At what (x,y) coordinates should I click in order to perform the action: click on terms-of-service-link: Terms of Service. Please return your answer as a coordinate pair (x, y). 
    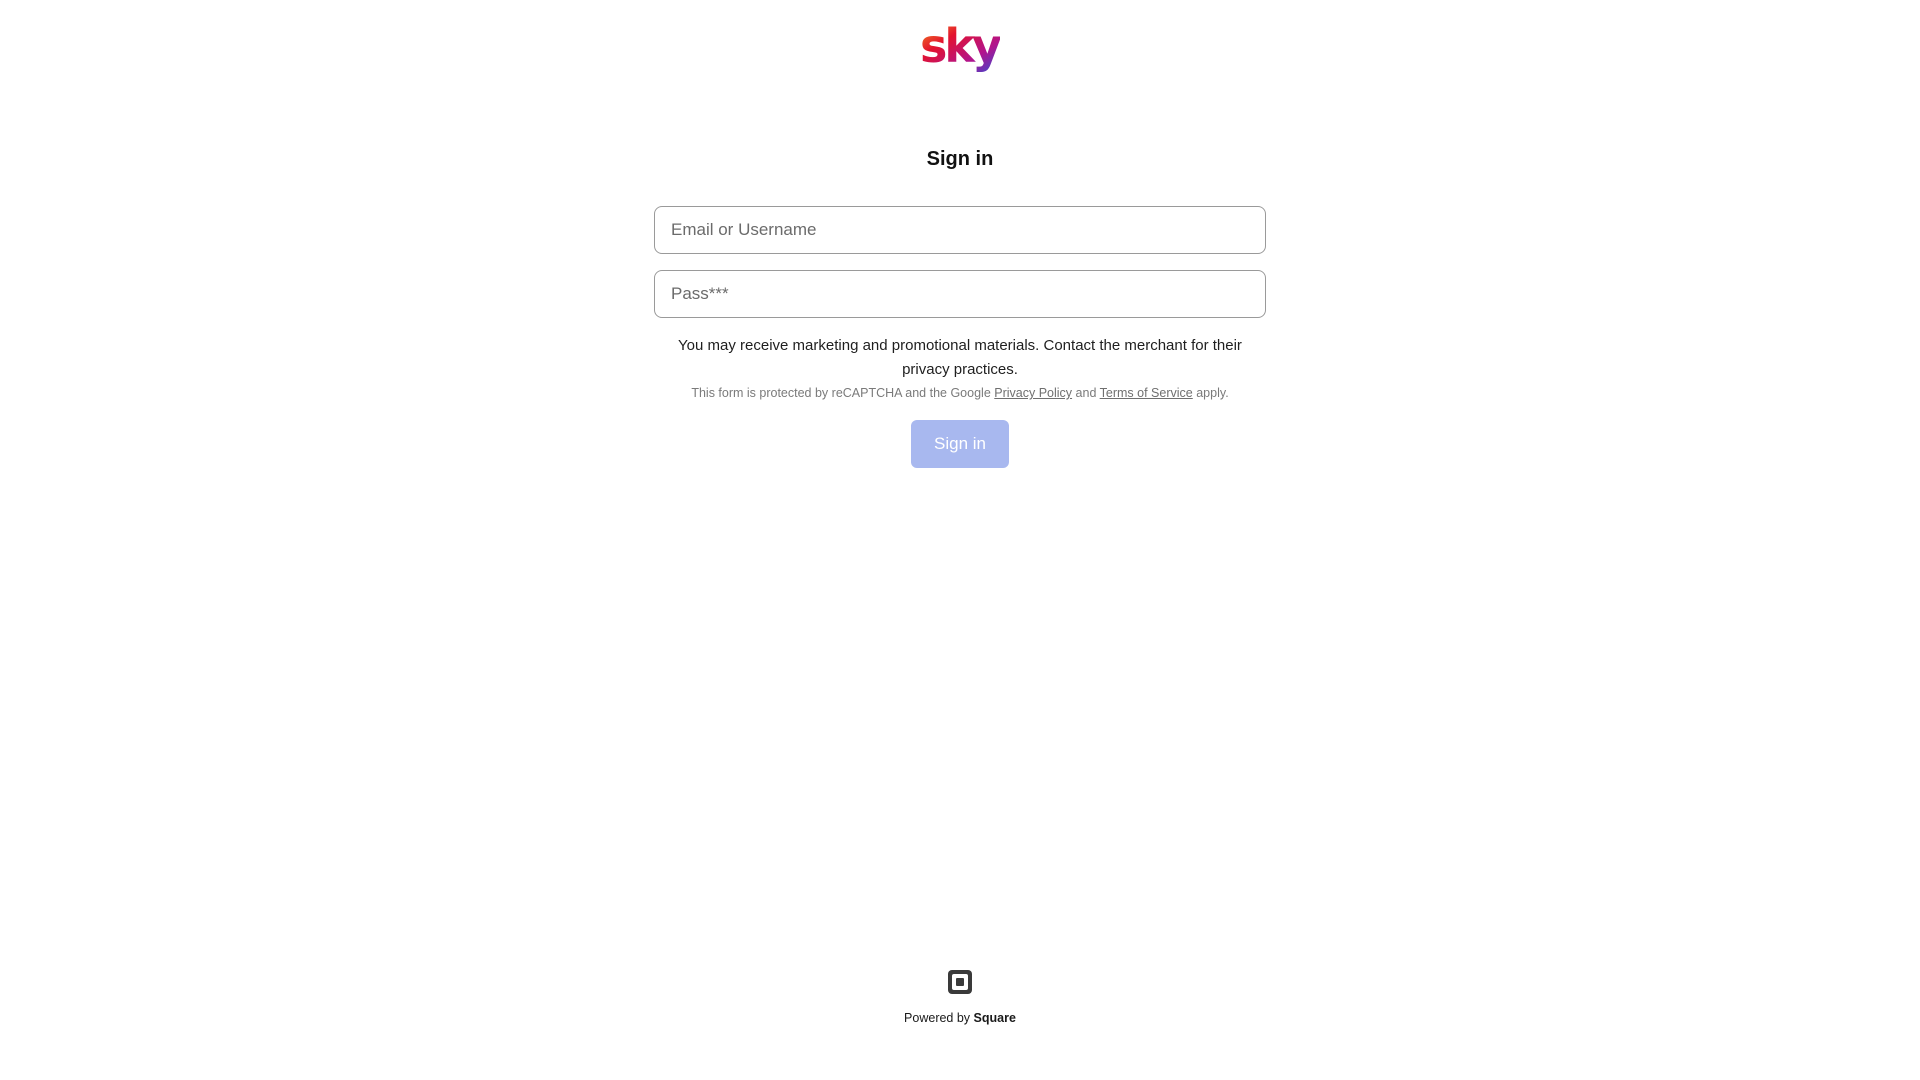
    Looking at the image, I should click on (1146, 393).